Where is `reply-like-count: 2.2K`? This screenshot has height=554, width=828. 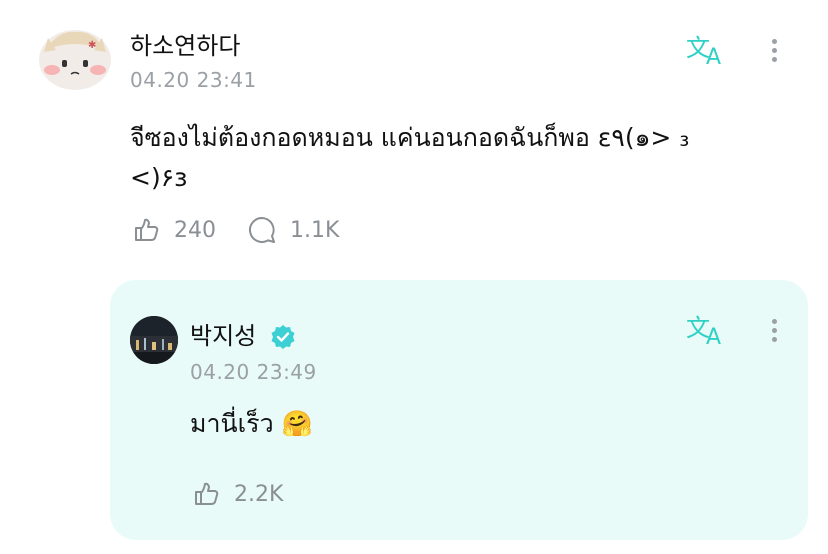 reply-like-count: 2.2K is located at coordinates (259, 494).